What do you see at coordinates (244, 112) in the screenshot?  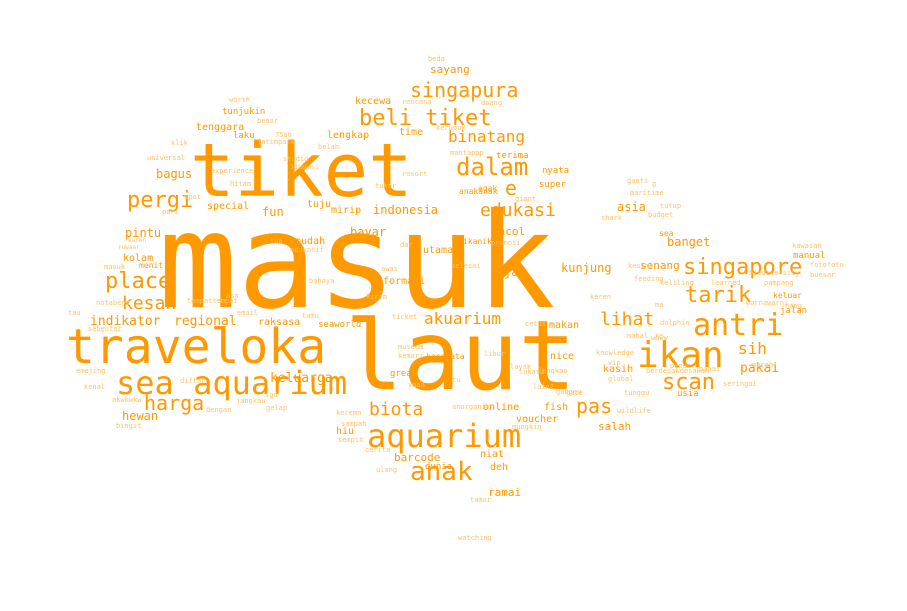 I see `word: tunjukin` at bounding box center [244, 112].